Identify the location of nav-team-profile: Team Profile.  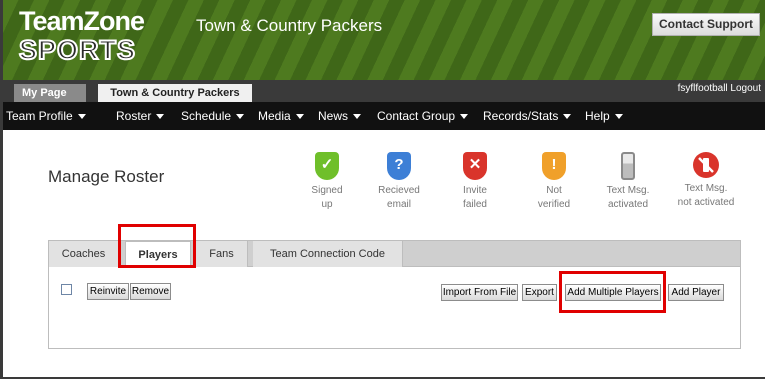
(46, 116).